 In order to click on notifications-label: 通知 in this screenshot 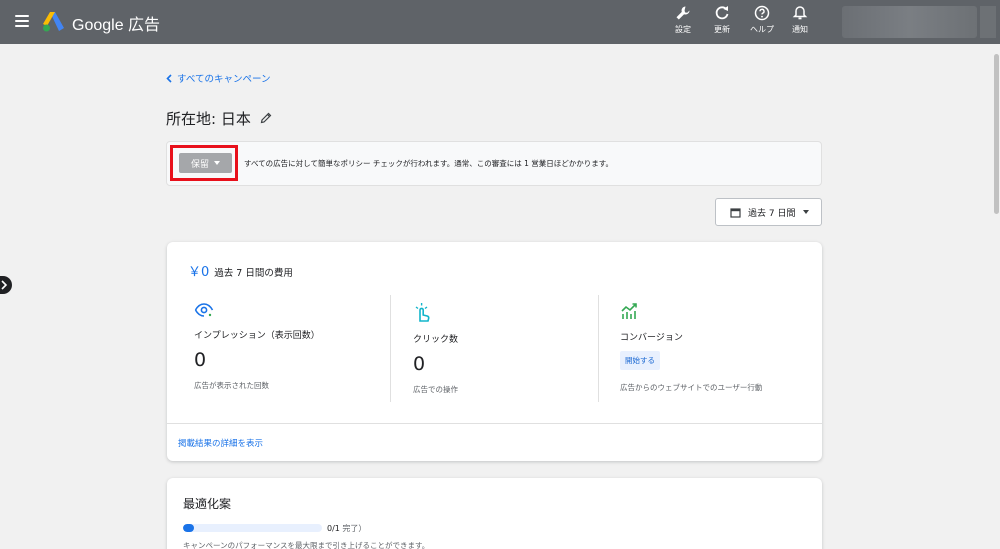, I will do `click(800, 29)`.